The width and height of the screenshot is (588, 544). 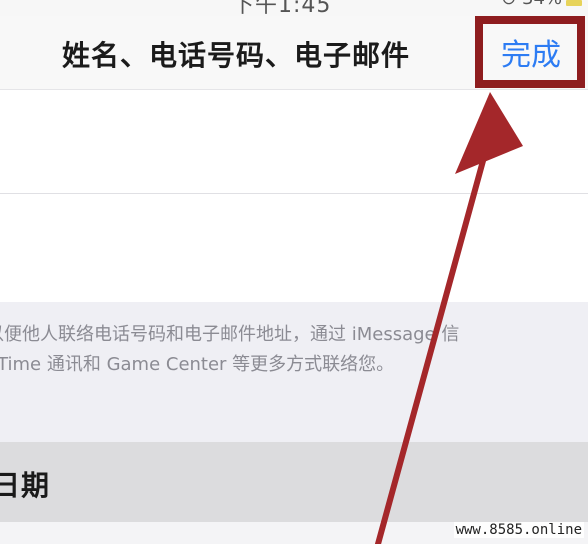 I want to click on footer-note-line-2: eTime 通讯和 Game Center 等更多方式联络您。, so click(x=197, y=364).